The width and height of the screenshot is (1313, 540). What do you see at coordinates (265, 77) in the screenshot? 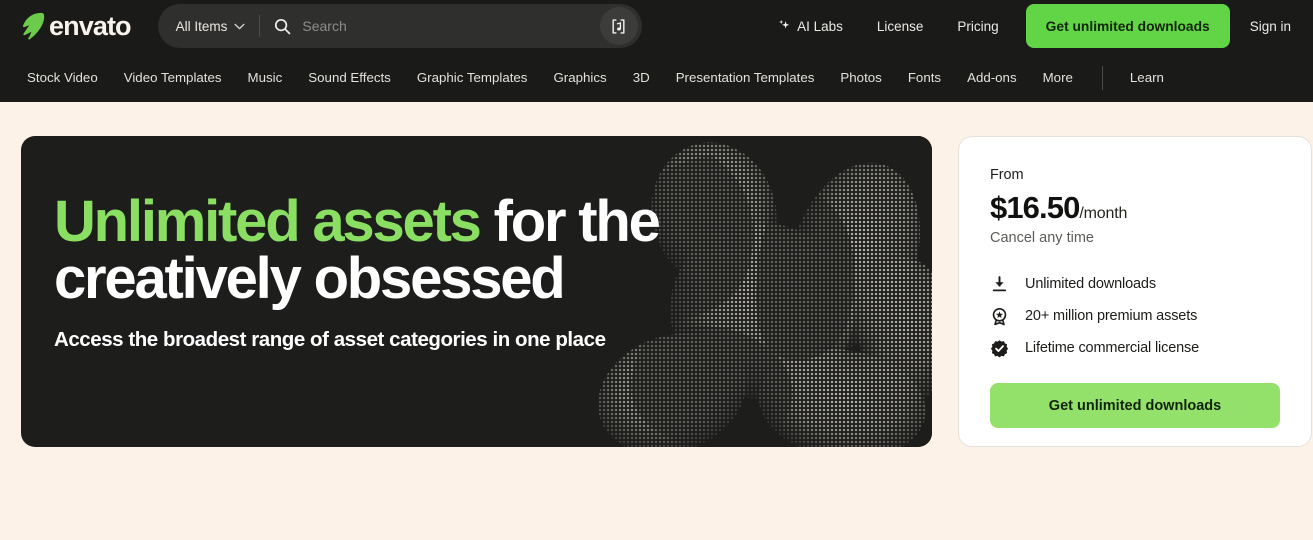
I see `category-music: Music` at bounding box center [265, 77].